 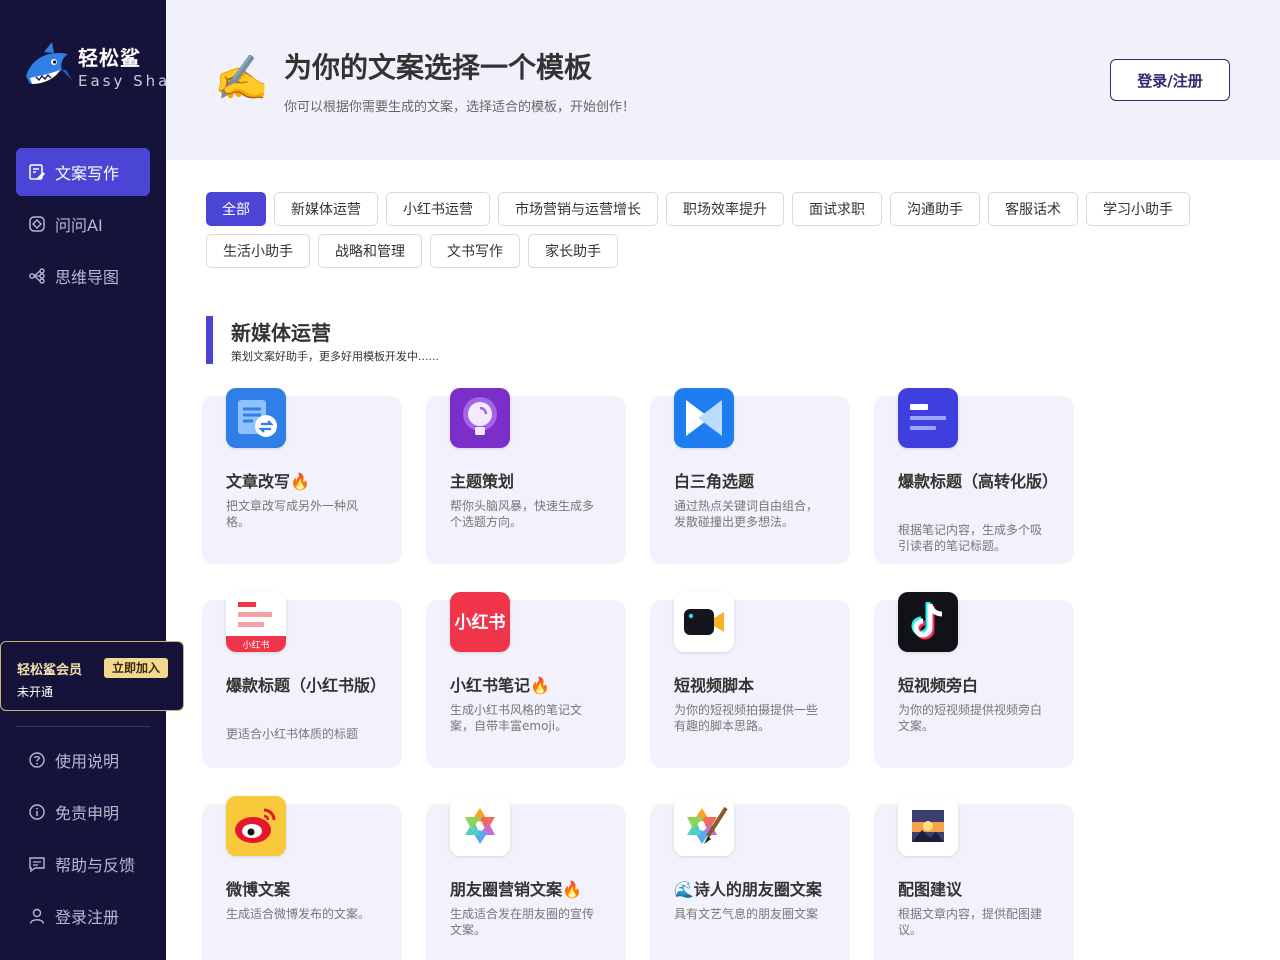 What do you see at coordinates (256, 826) in the screenshot?
I see `weibo-icon` at bounding box center [256, 826].